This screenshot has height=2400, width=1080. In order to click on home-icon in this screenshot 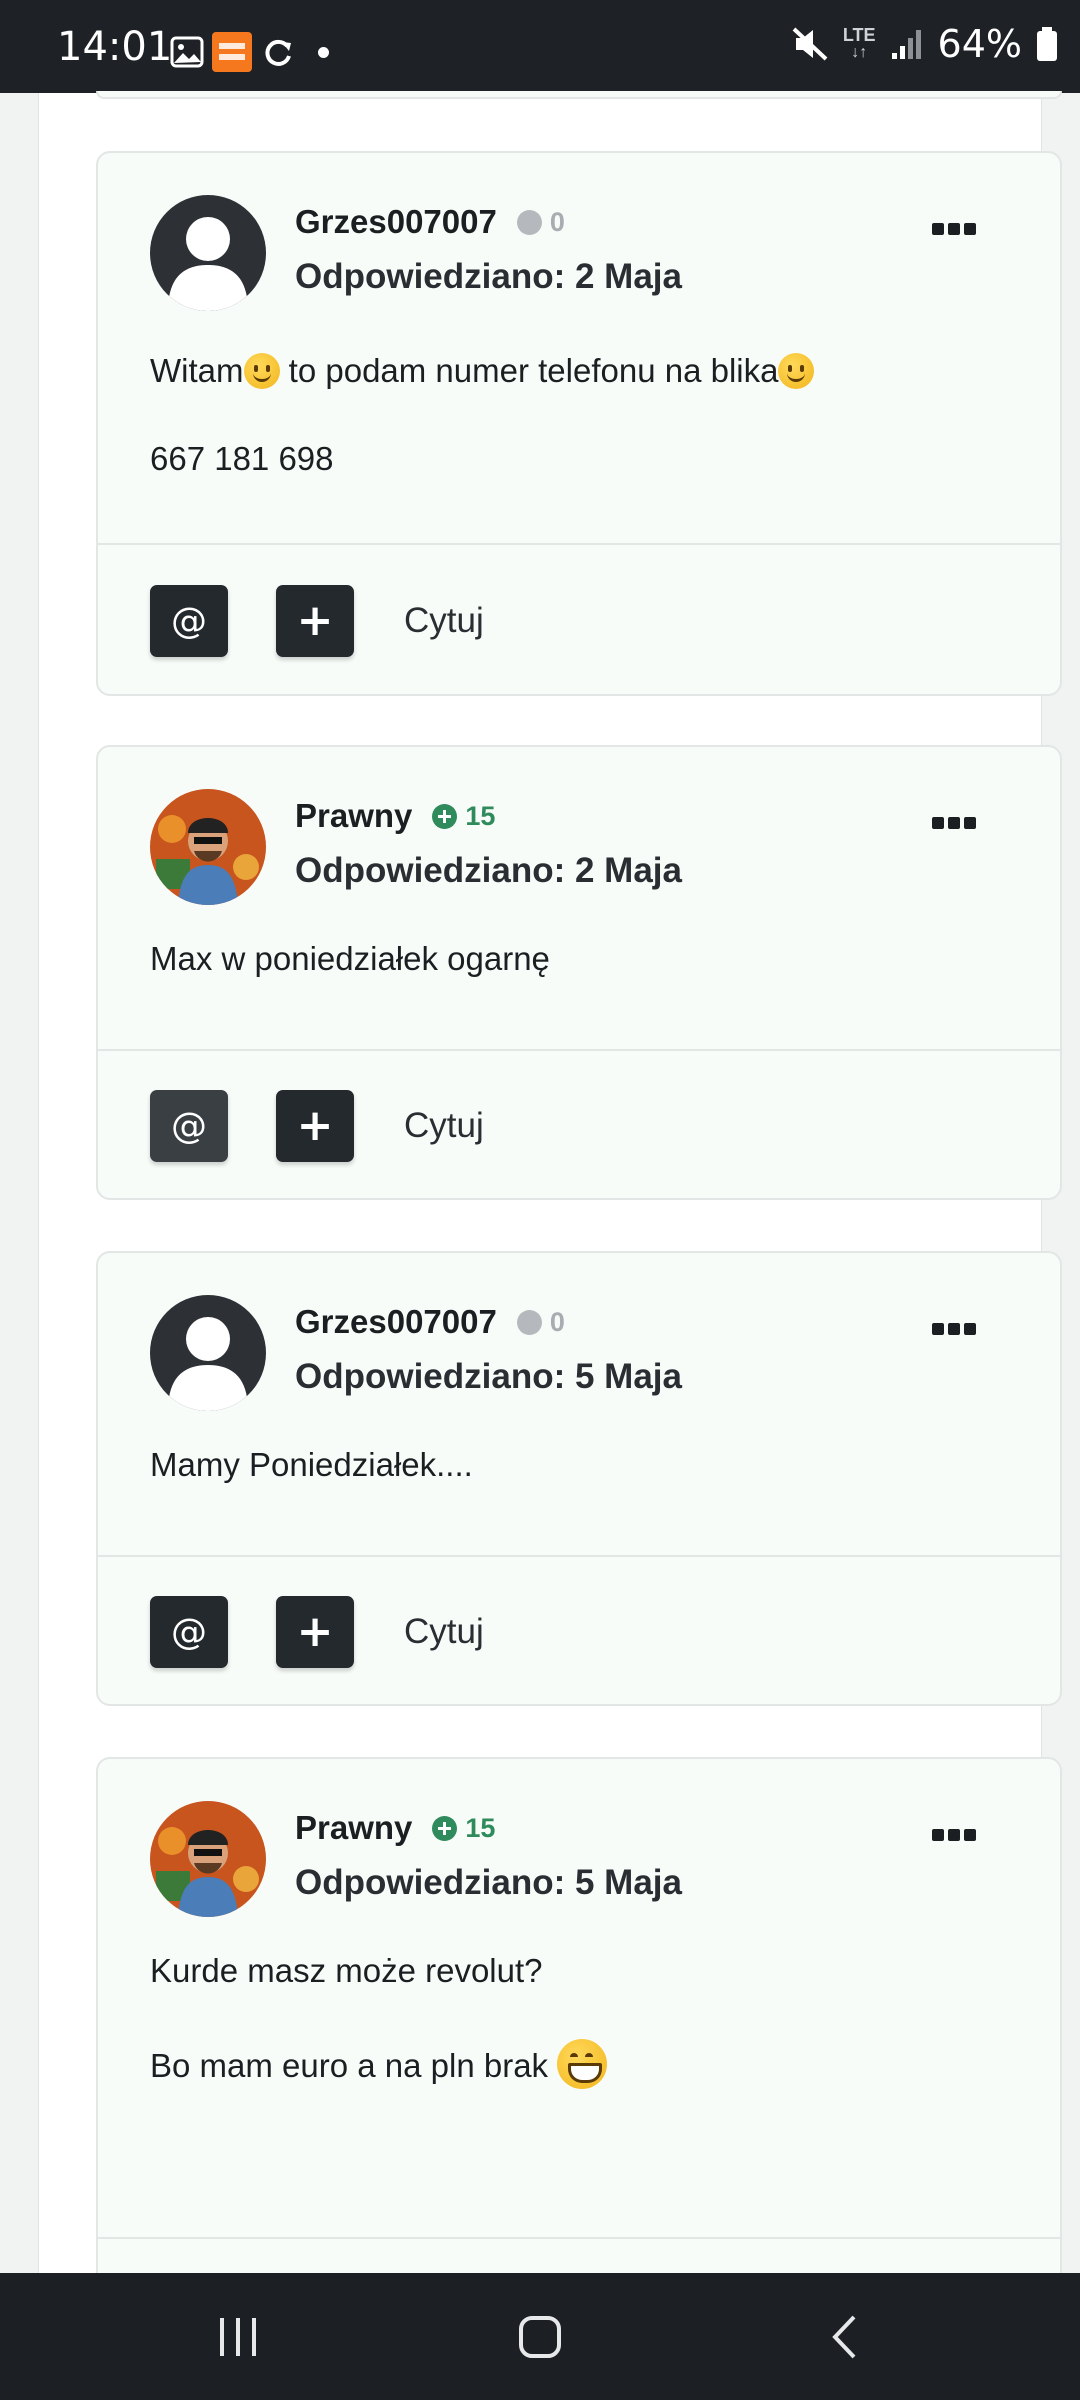, I will do `click(540, 2337)`.